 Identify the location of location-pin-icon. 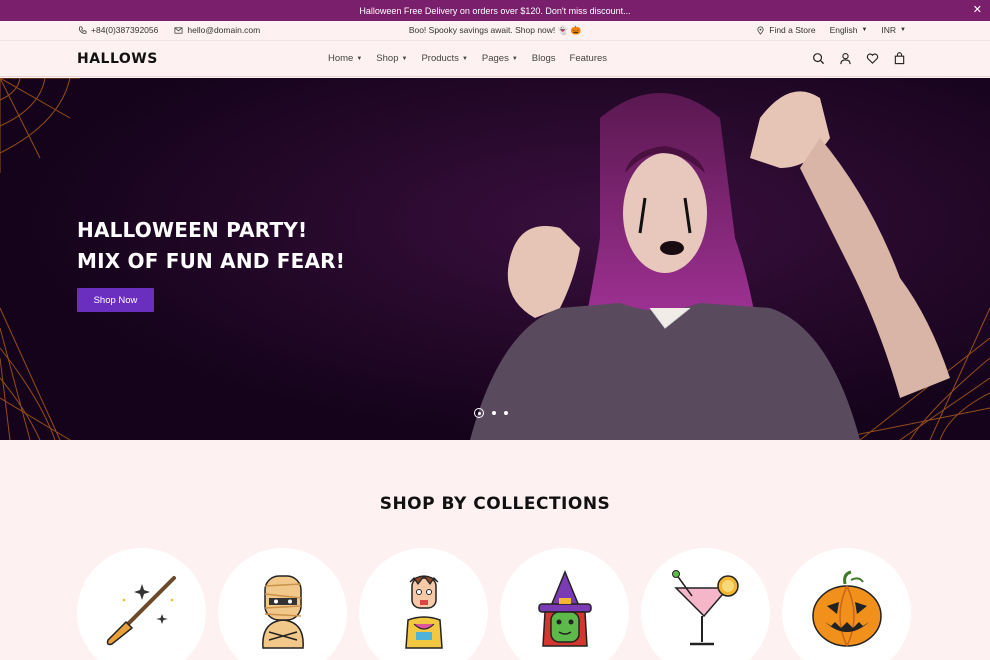
(760, 30).